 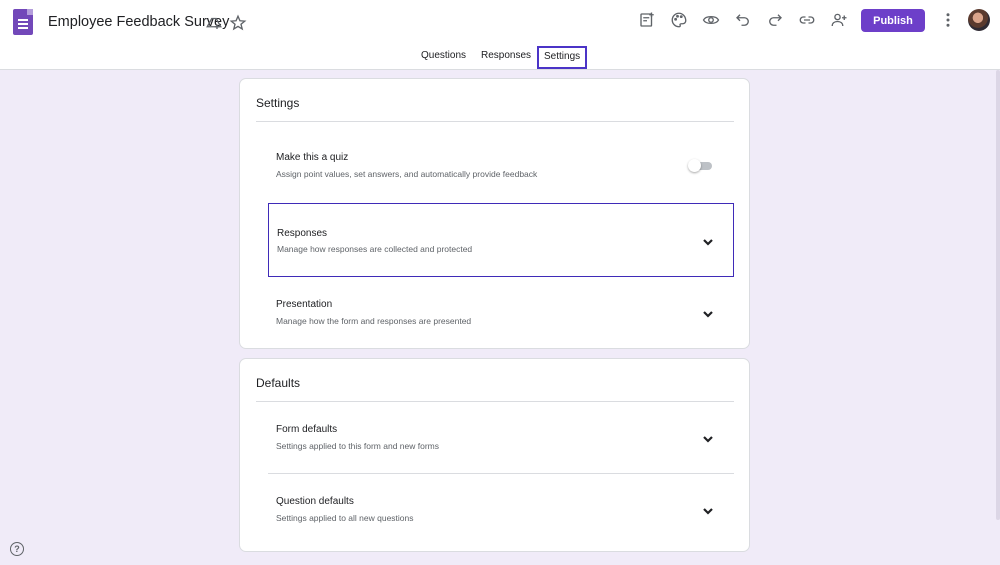 What do you see at coordinates (775, 20) in the screenshot?
I see `redo-icon` at bounding box center [775, 20].